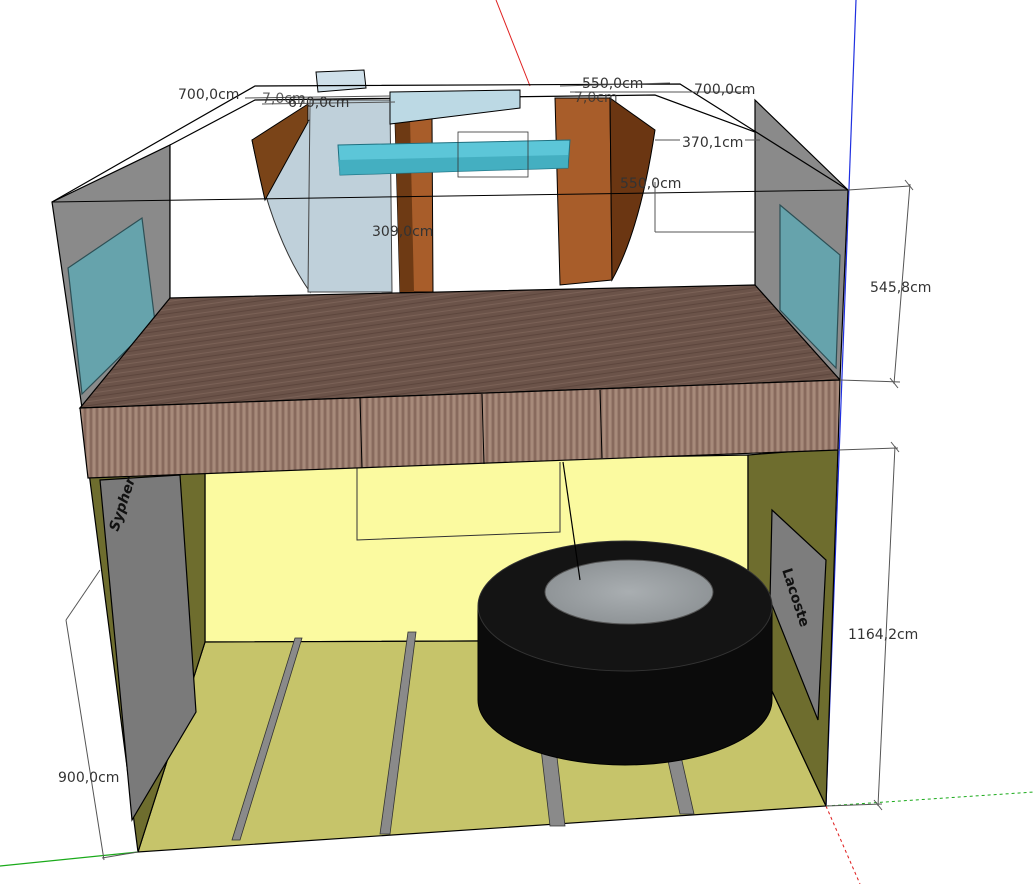  Describe the element at coordinates (583, 191) in the screenshot. I see `curved-display-right` at that location.